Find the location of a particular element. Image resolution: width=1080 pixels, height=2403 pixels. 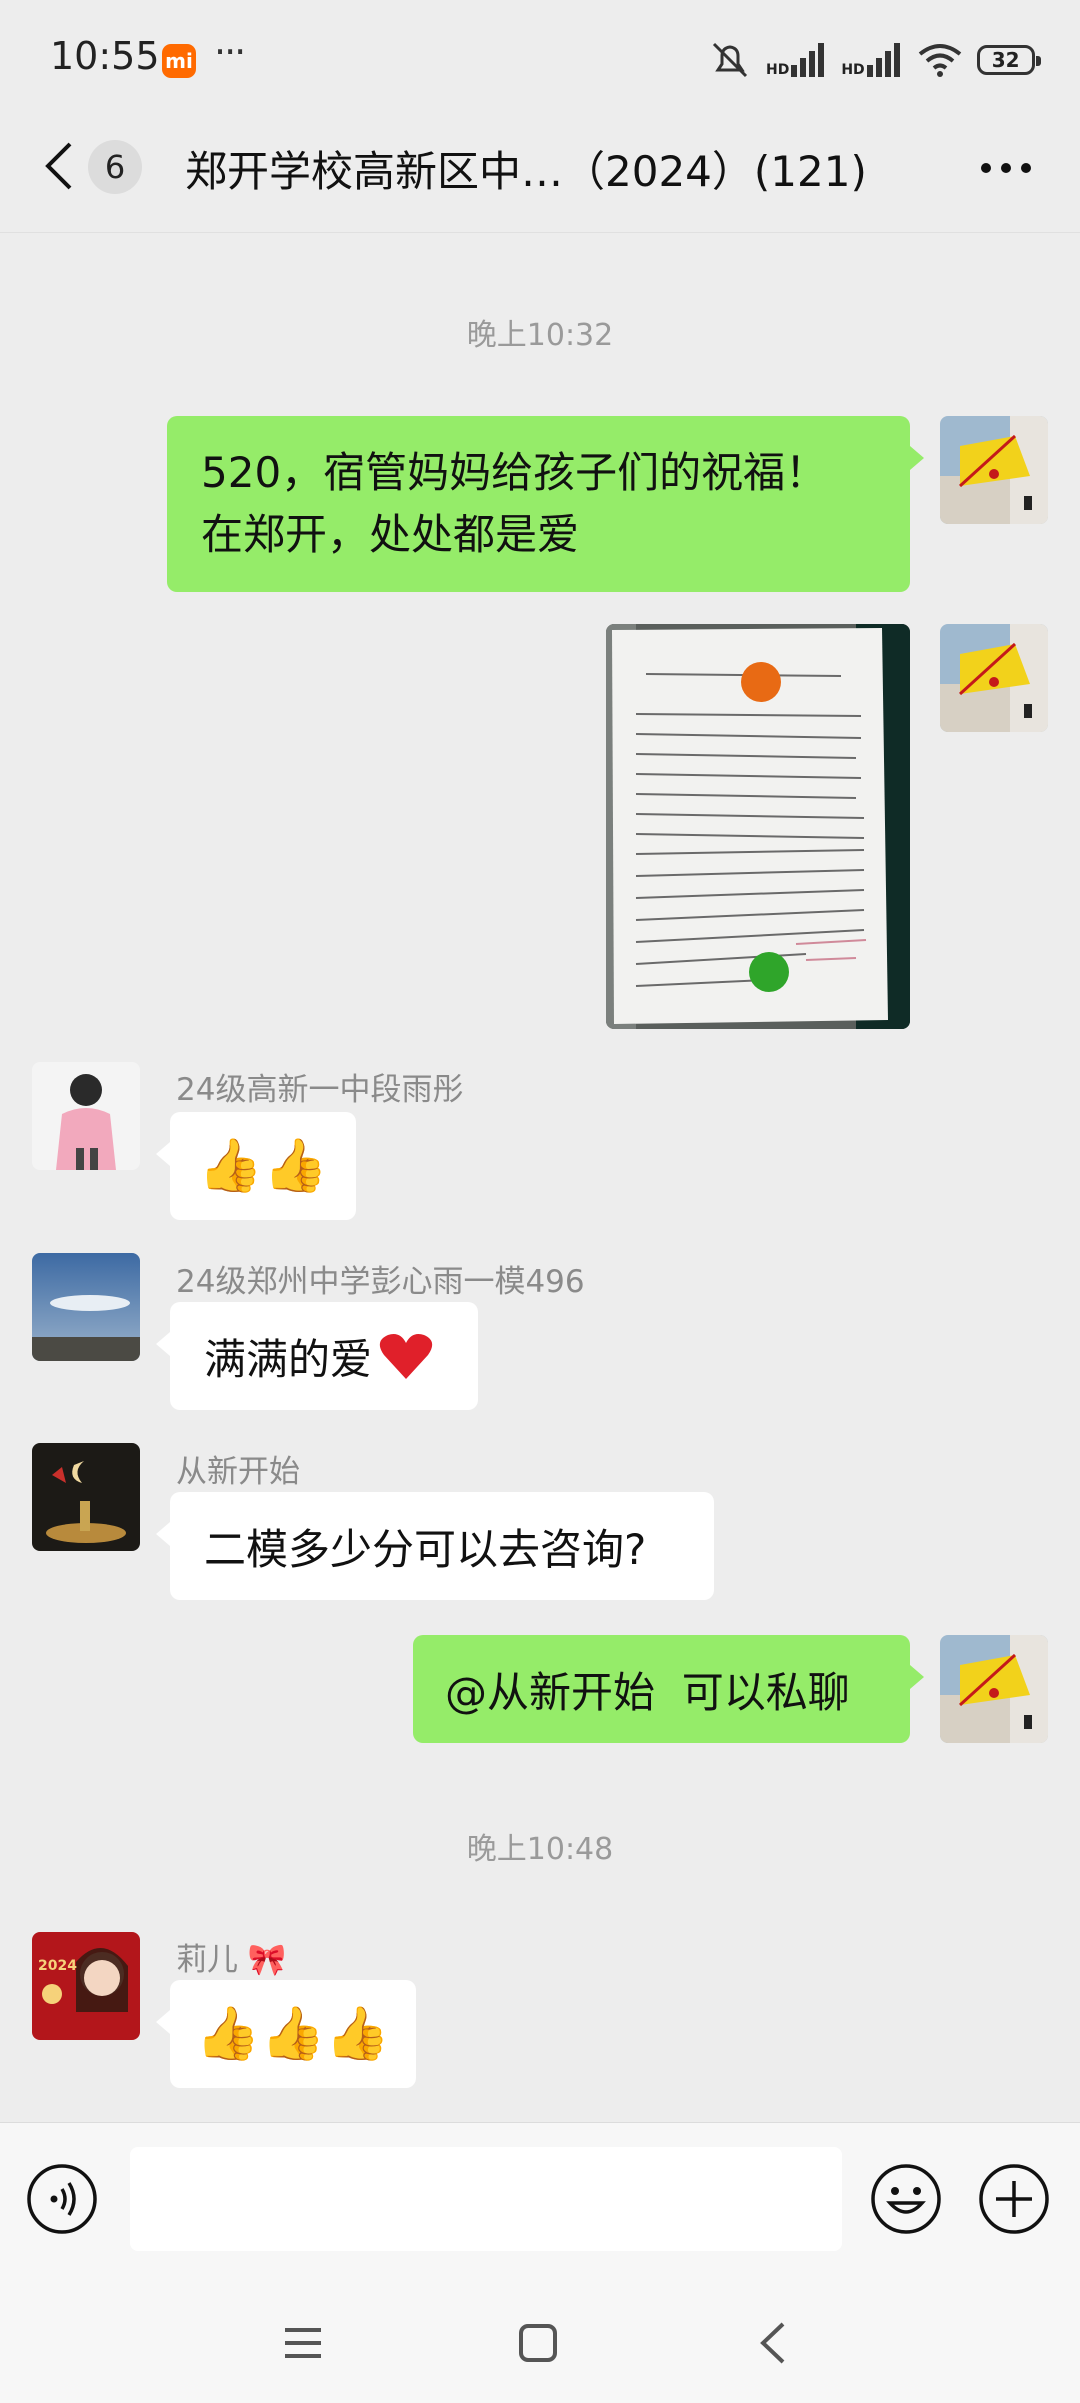

message-bubble-self: @从新开始 可以私聊 is located at coordinates (668, 1689).